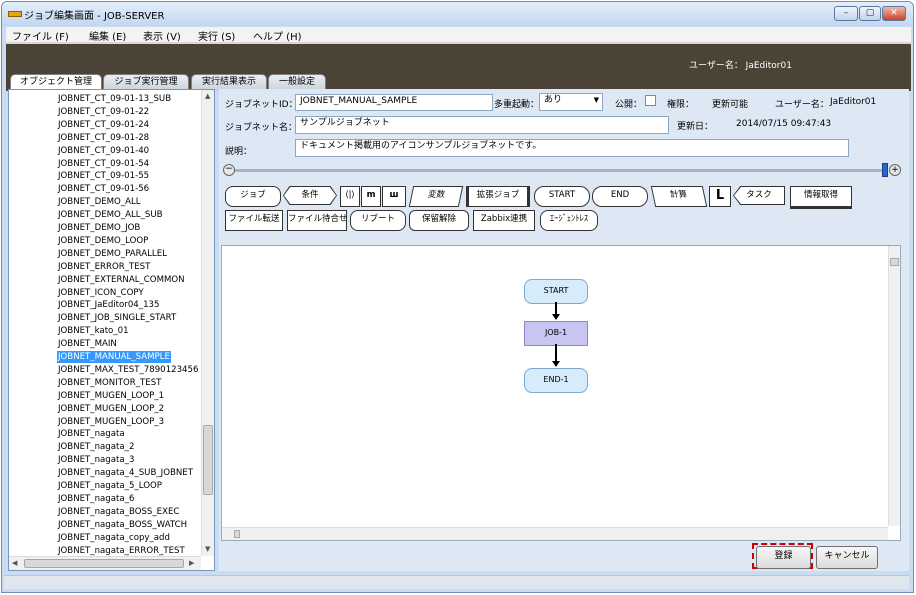  What do you see at coordinates (569, 220) in the screenshot?
I see `icon-agentless-button: ｴｰｼﾞｪﾝﾄﾚｽ` at bounding box center [569, 220].